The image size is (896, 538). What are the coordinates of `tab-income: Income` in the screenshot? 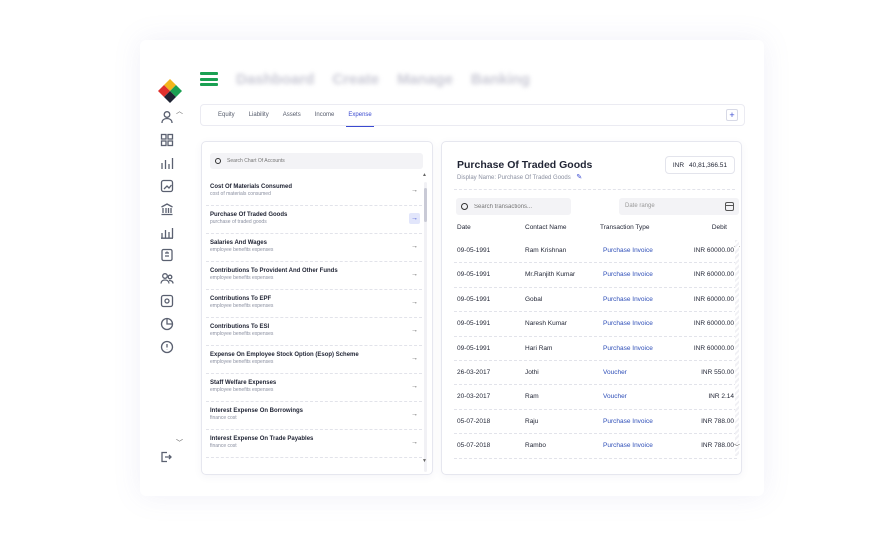 It's located at (325, 115).